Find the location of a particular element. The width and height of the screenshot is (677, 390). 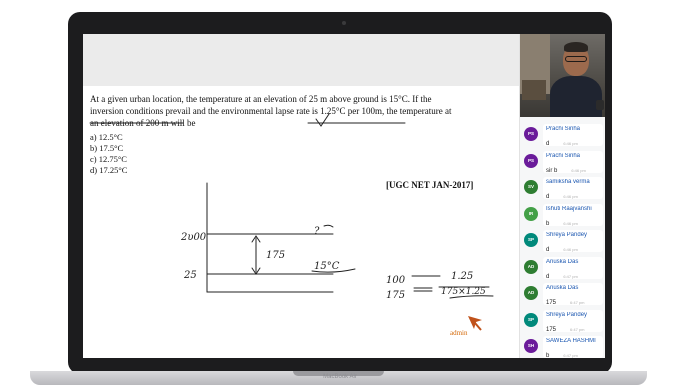

label-unknown: ? is located at coordinates (317, 231).